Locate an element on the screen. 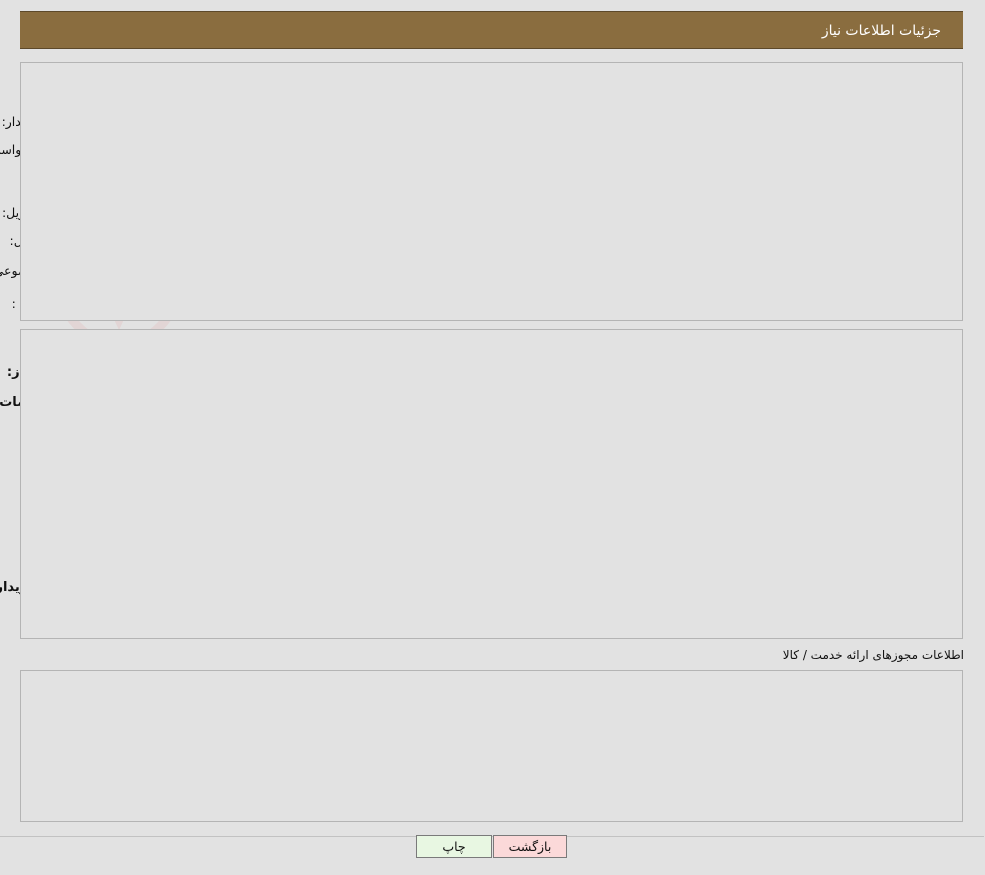 The width and height of the screenshot is (985, 875). page-titlebar: جزئیات اطلاعات نیاز is located at coordinates (492, 30).